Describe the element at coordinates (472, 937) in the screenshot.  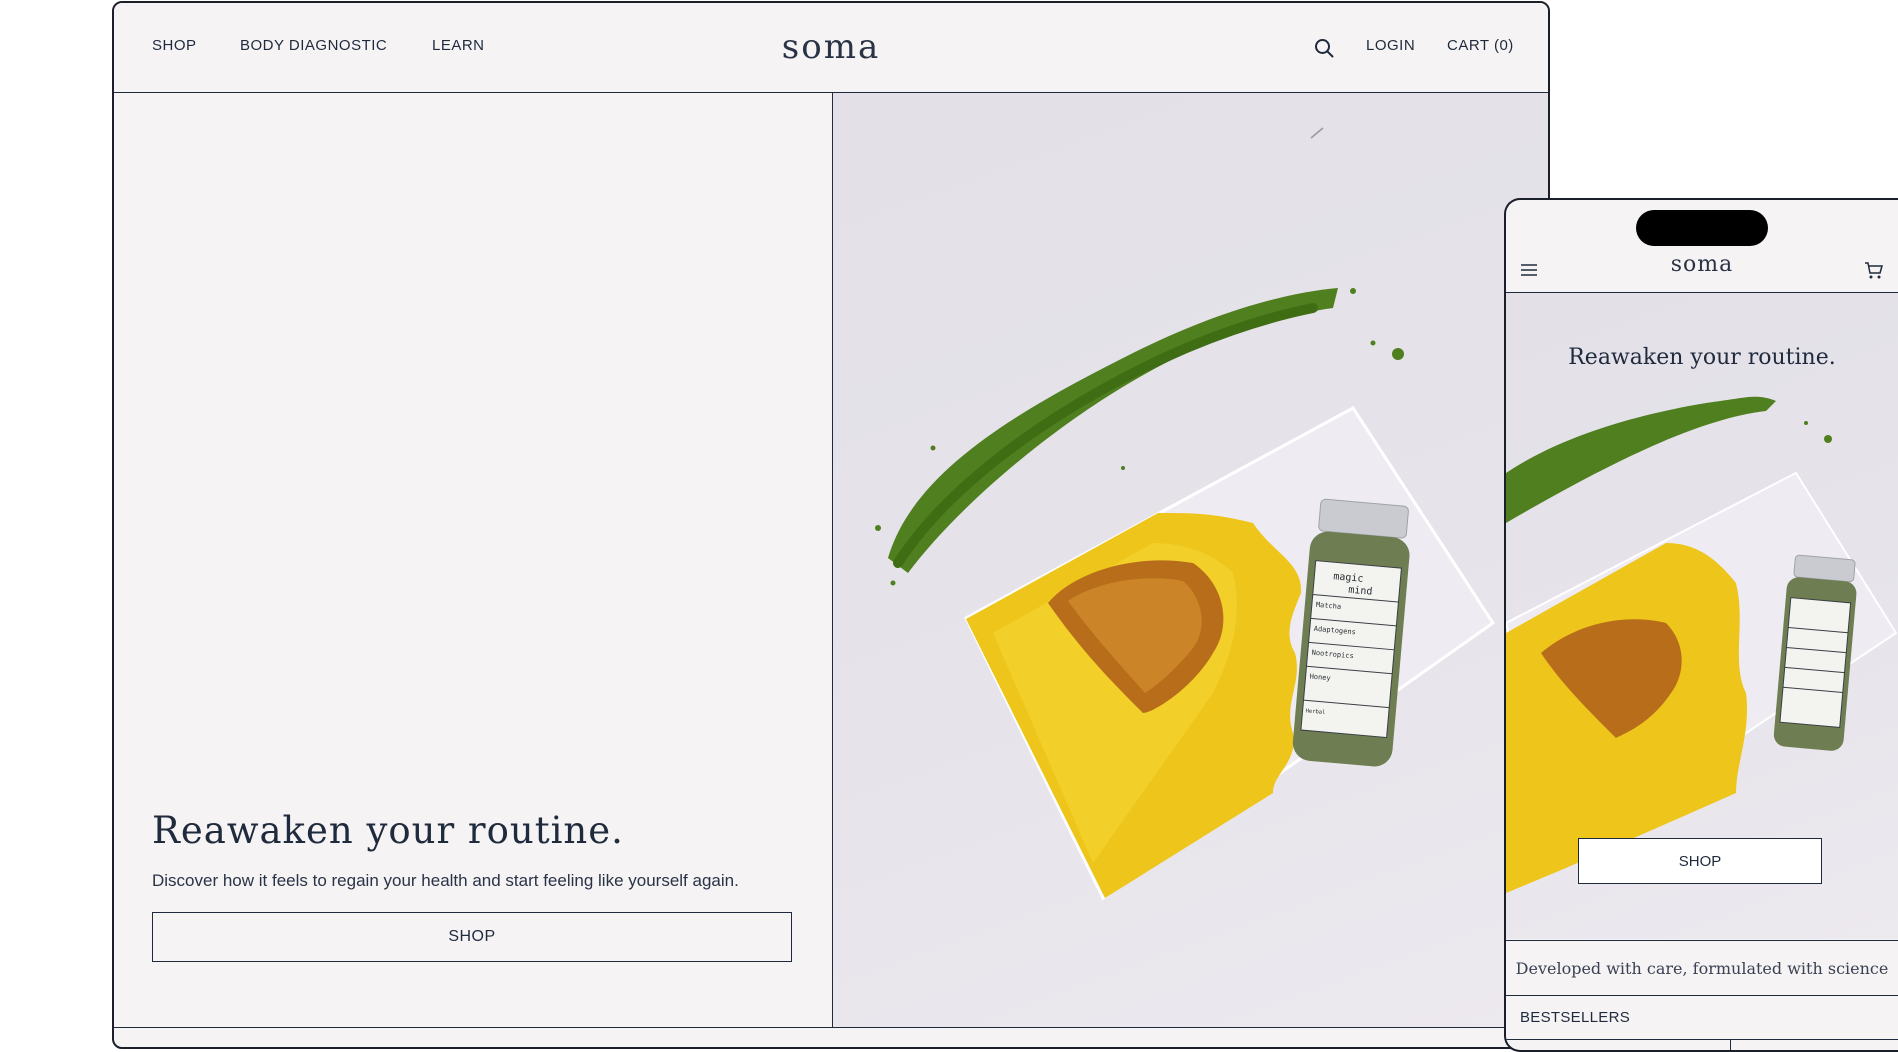
I see `hero-shop-button: SHOP` at that location.